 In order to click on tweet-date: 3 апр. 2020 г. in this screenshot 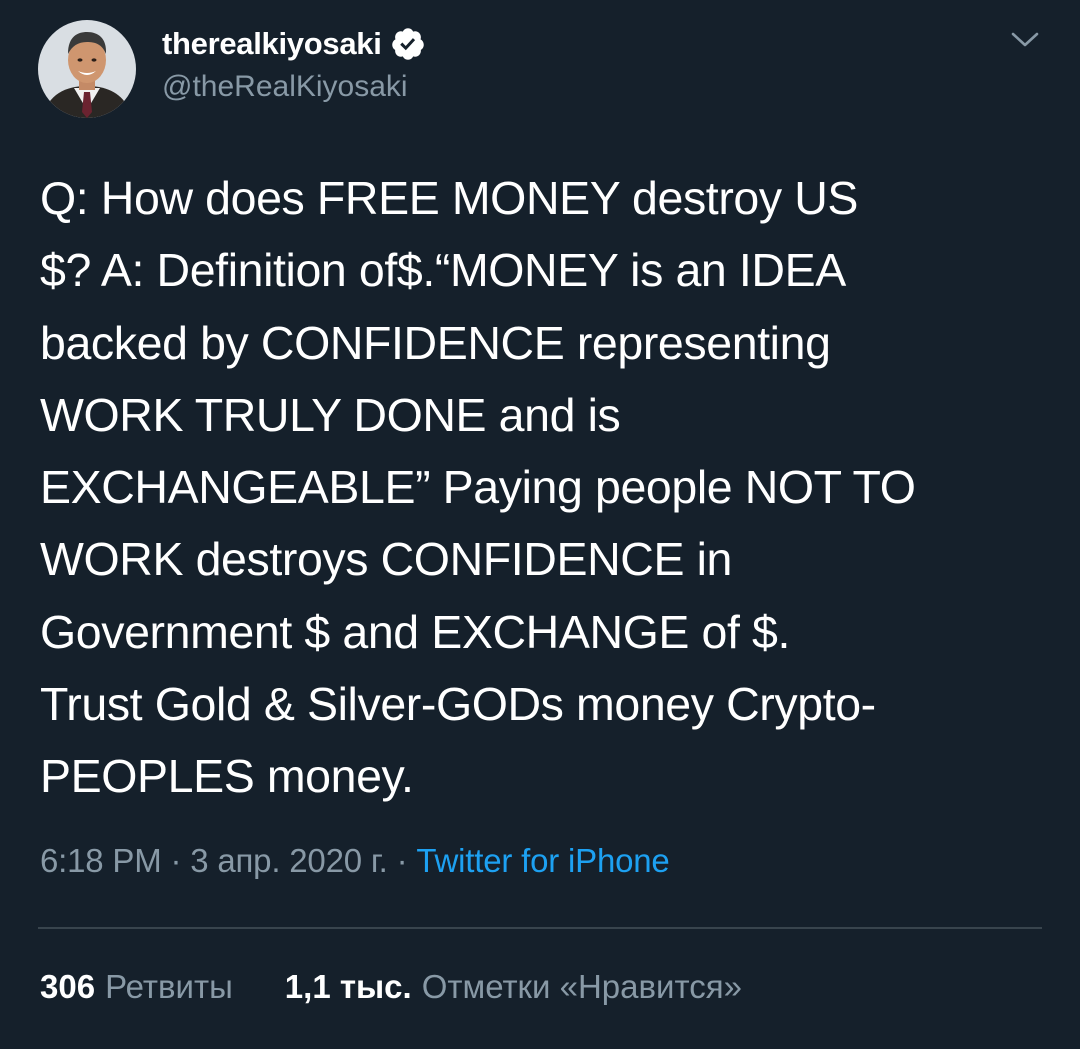, I will do `click(289, 860)`.